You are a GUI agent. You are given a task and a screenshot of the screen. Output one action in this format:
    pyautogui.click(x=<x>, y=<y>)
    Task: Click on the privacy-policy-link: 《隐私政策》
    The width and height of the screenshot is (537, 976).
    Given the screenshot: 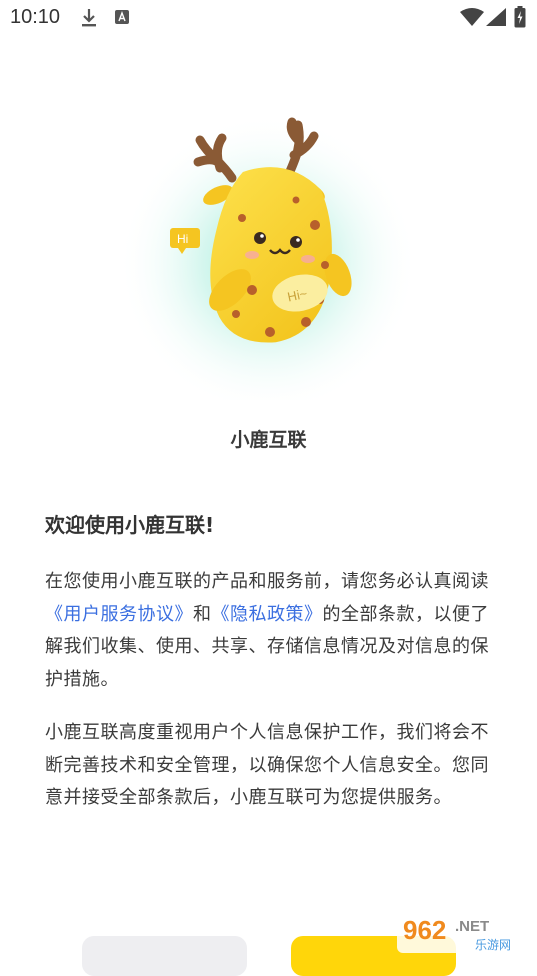 What is the action you would take?
    pyautogui.click(x=267, y=614)
    